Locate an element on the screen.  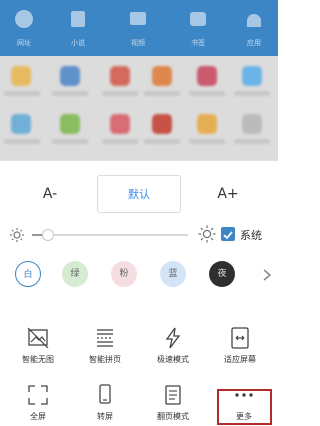
tool-label: 全屏 is located at coordinates (38, 416).